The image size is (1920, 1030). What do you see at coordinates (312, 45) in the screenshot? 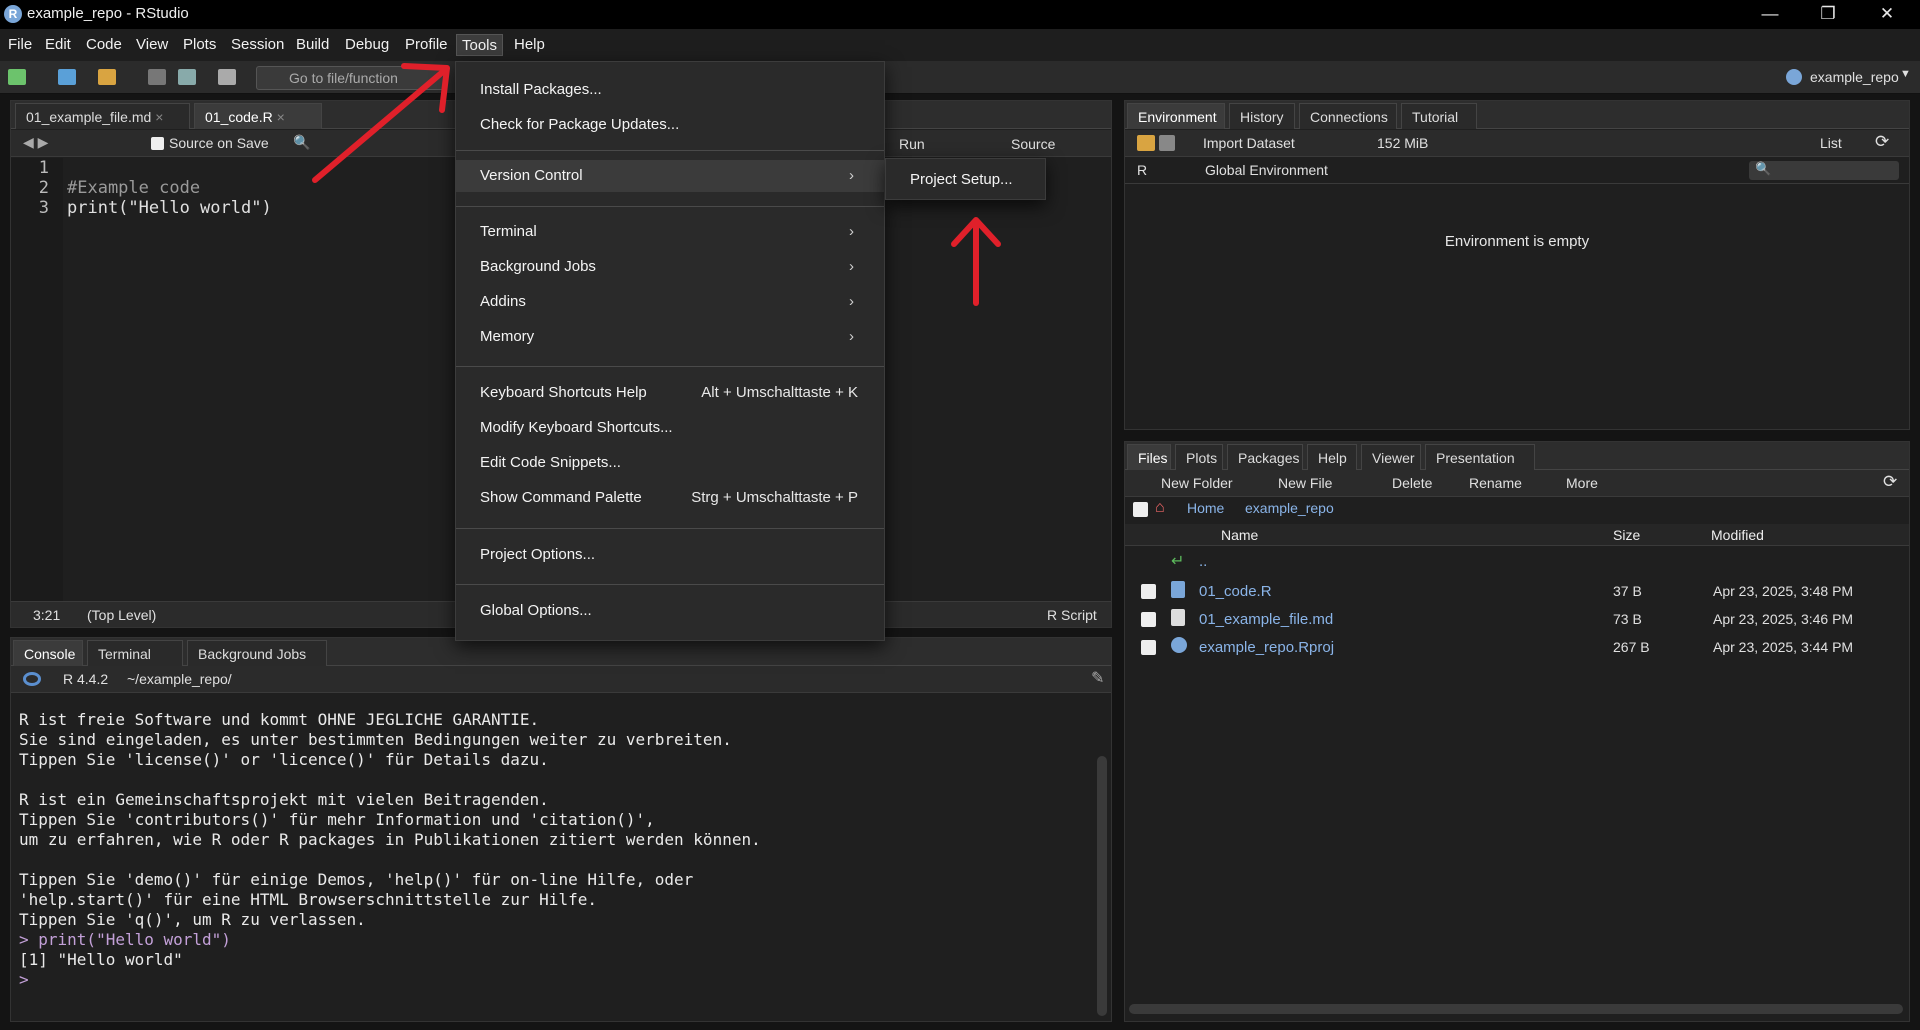
I see `menu-build: Build` at bounding box center [312, 45].